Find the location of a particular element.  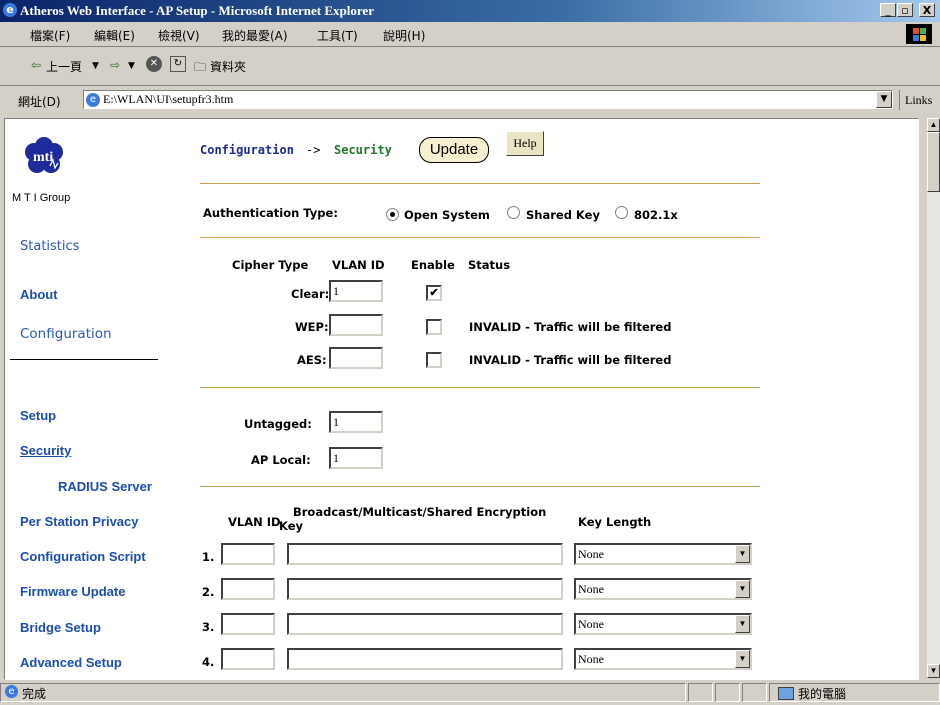

address-dropdown-icon: ▼ is located at coordinates (884, 99).